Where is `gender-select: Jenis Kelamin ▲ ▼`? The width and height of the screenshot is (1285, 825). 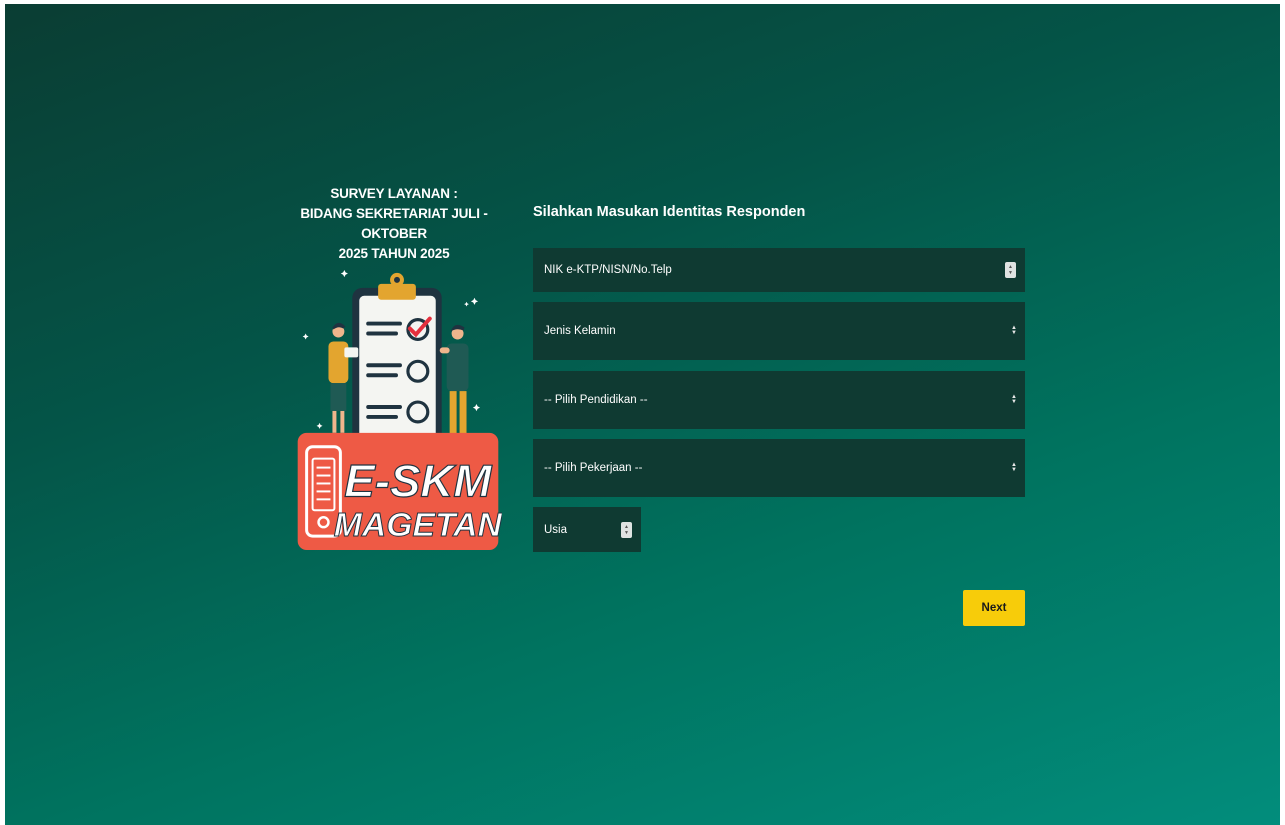 gender-select: Jenis Kelamin ▲ ▼ is located at coordinates (779, 331).